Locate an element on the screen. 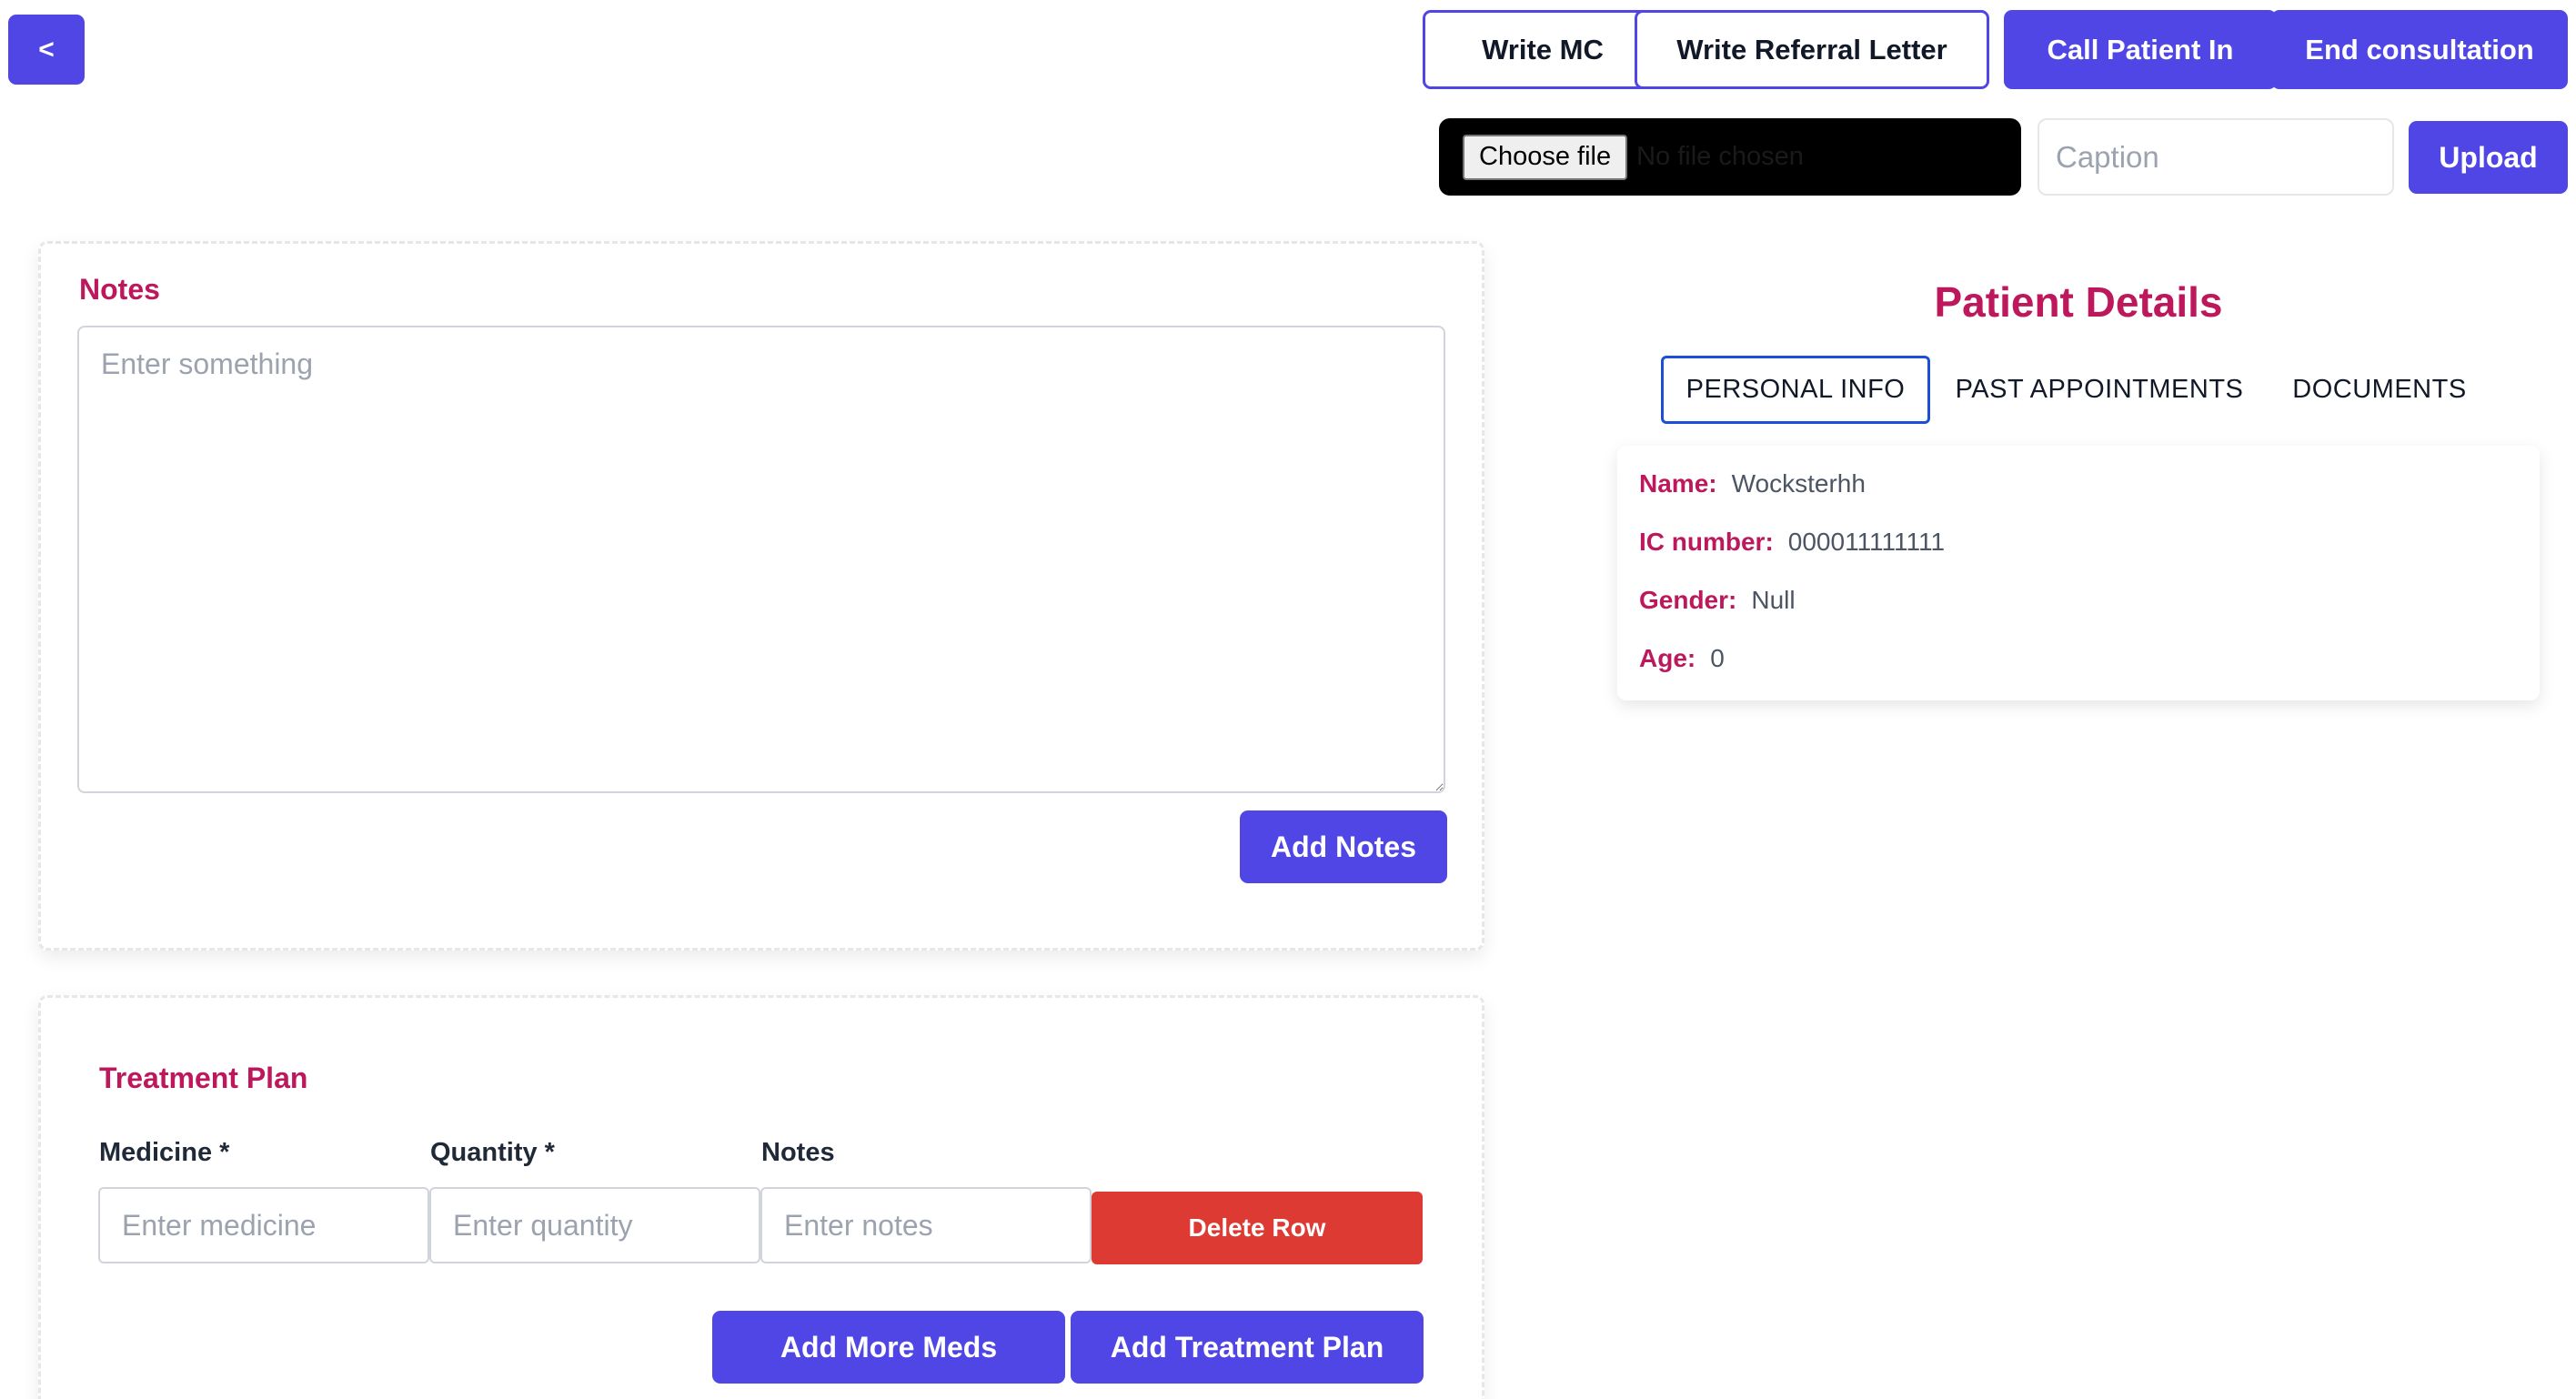  treatment-plan-title: Treatment Plan is located at coordinates (203, 1078).